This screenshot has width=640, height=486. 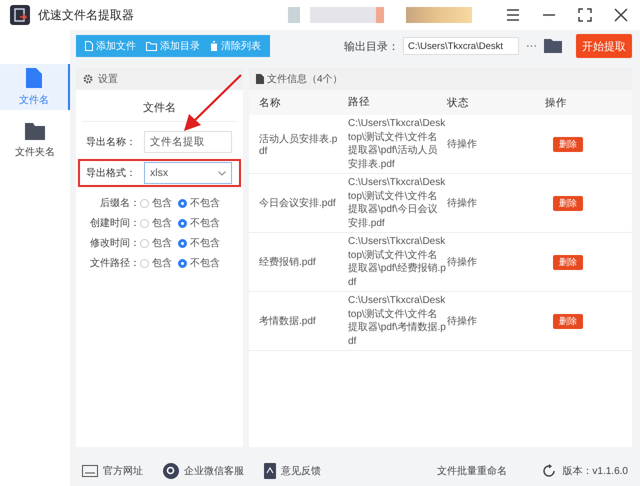 What do you see at coordinates (88, 79) in the screenshot?
I see `gear-icon` at bounding box center [88, 79].